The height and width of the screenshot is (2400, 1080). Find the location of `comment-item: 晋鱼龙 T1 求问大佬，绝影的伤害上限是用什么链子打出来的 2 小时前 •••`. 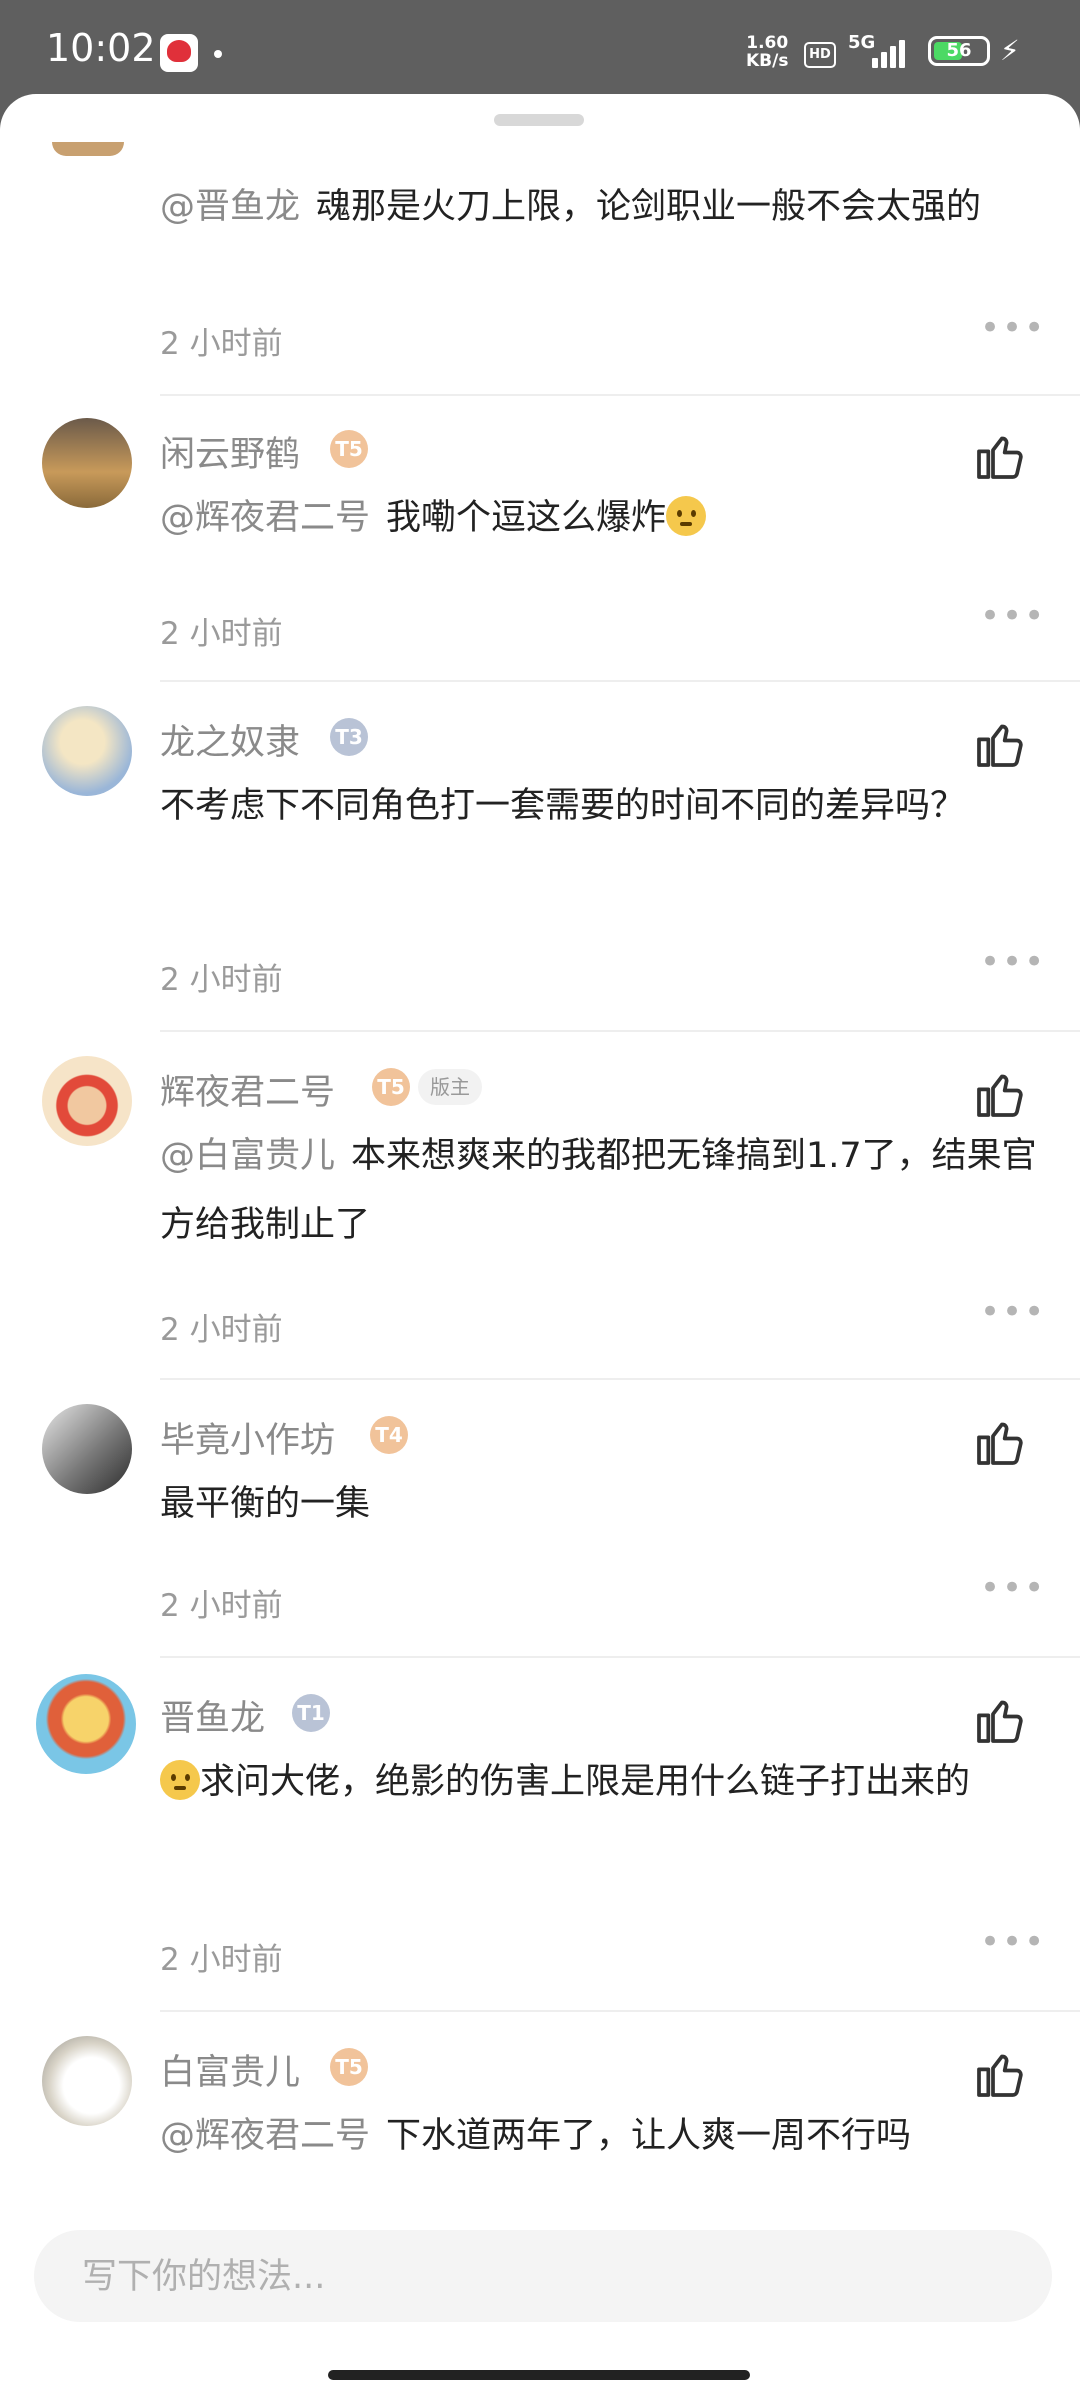

comment-item: 晋鱼龙 T1 求问大佬，绝影的伤害上限是用什么链子打出来的 2 小时前 ••• is located at coordinates (540, 1837).